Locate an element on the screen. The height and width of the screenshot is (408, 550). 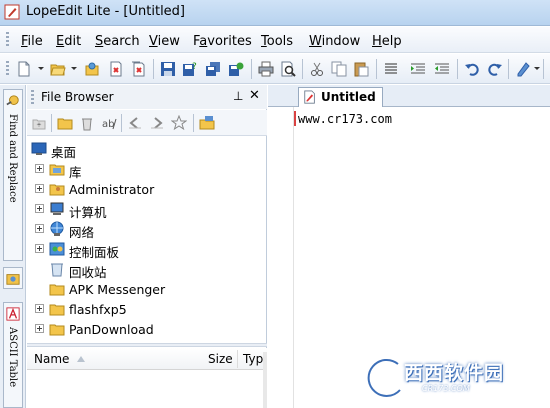
undo-icon is located at coordinates (472, 69).